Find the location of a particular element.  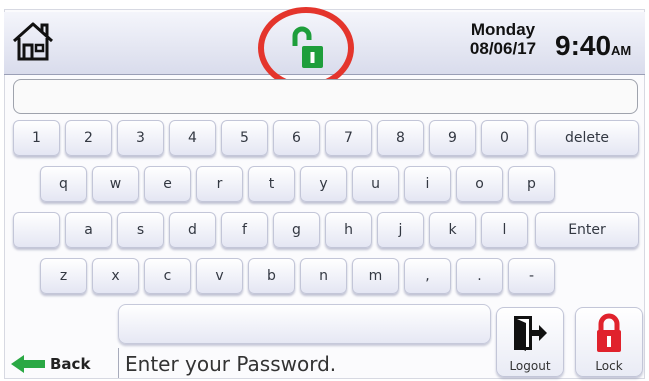

password-input is located at coordinates (325, 96).